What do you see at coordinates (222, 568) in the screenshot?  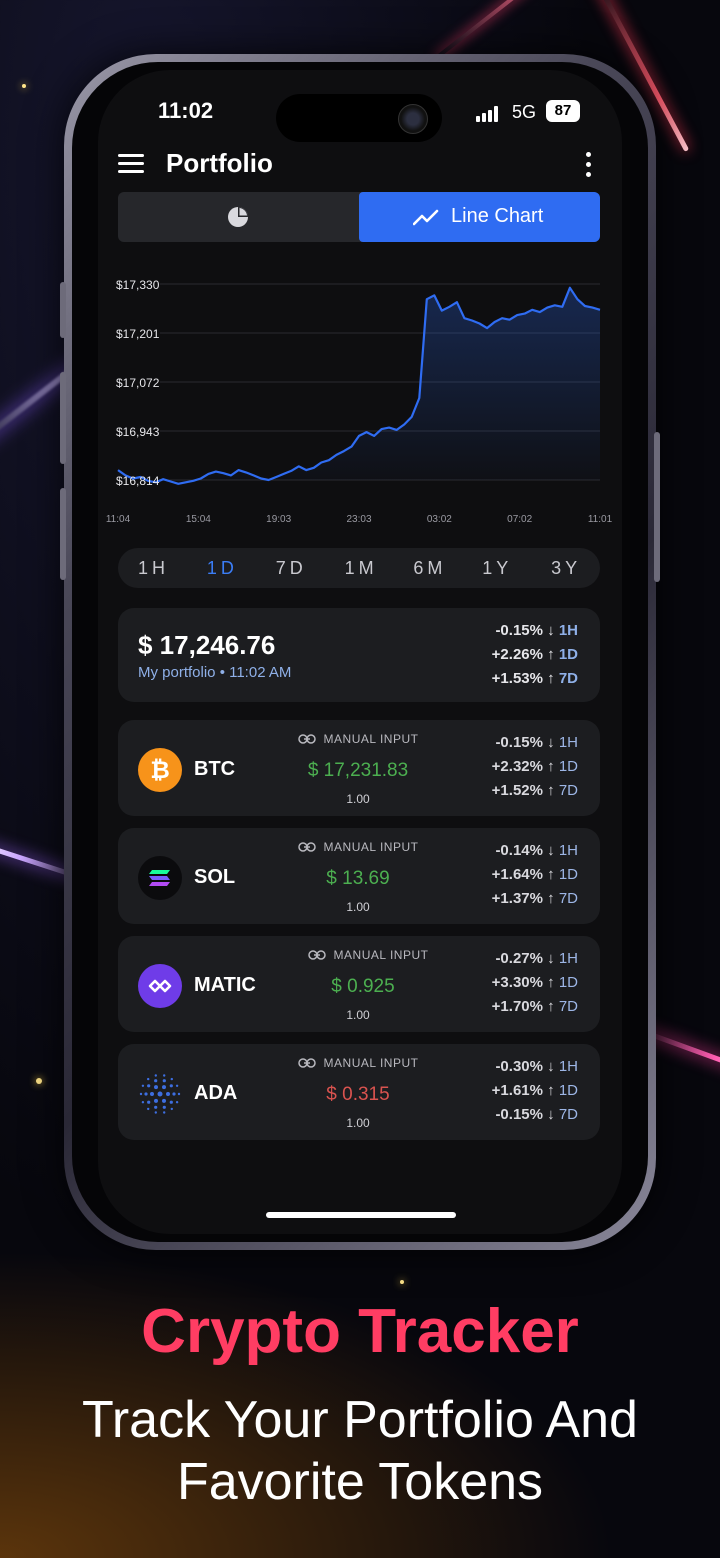 I see `range-1d: 1D` at bounding box center [222, 568].